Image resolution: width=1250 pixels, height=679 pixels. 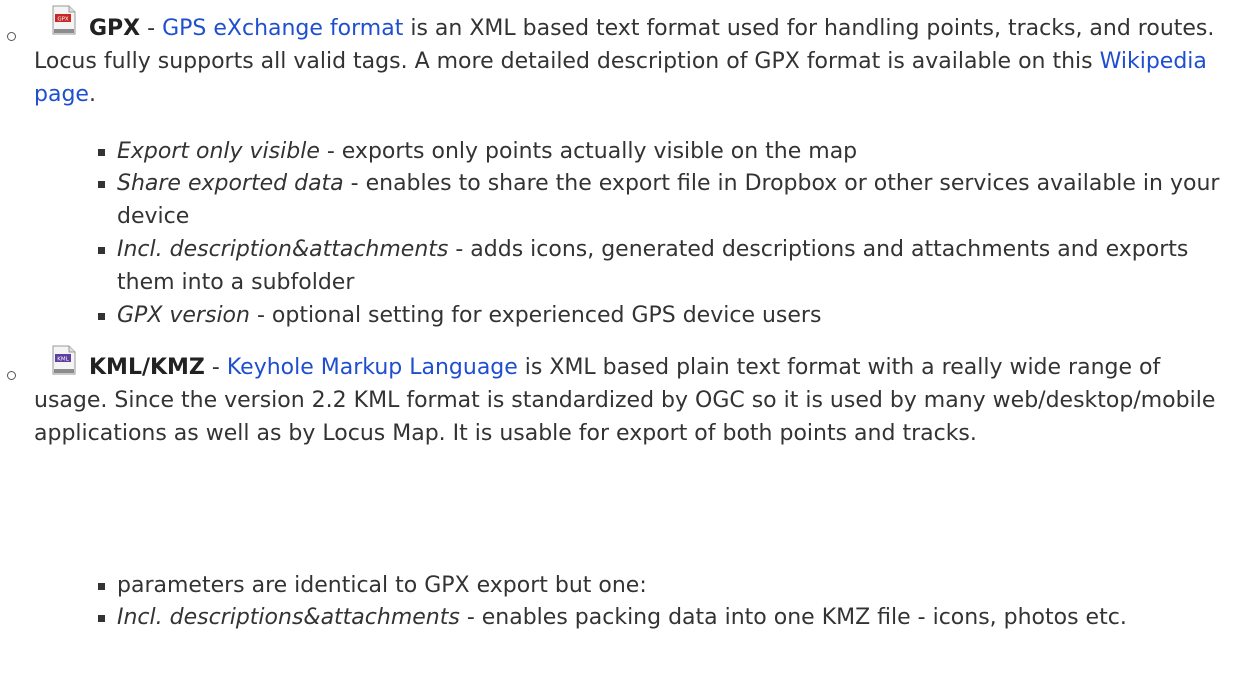 What do you see at coordinates (218, 151) in the screenshot?
I see `option-term: Export only visible` at bounding box center [218, 151].